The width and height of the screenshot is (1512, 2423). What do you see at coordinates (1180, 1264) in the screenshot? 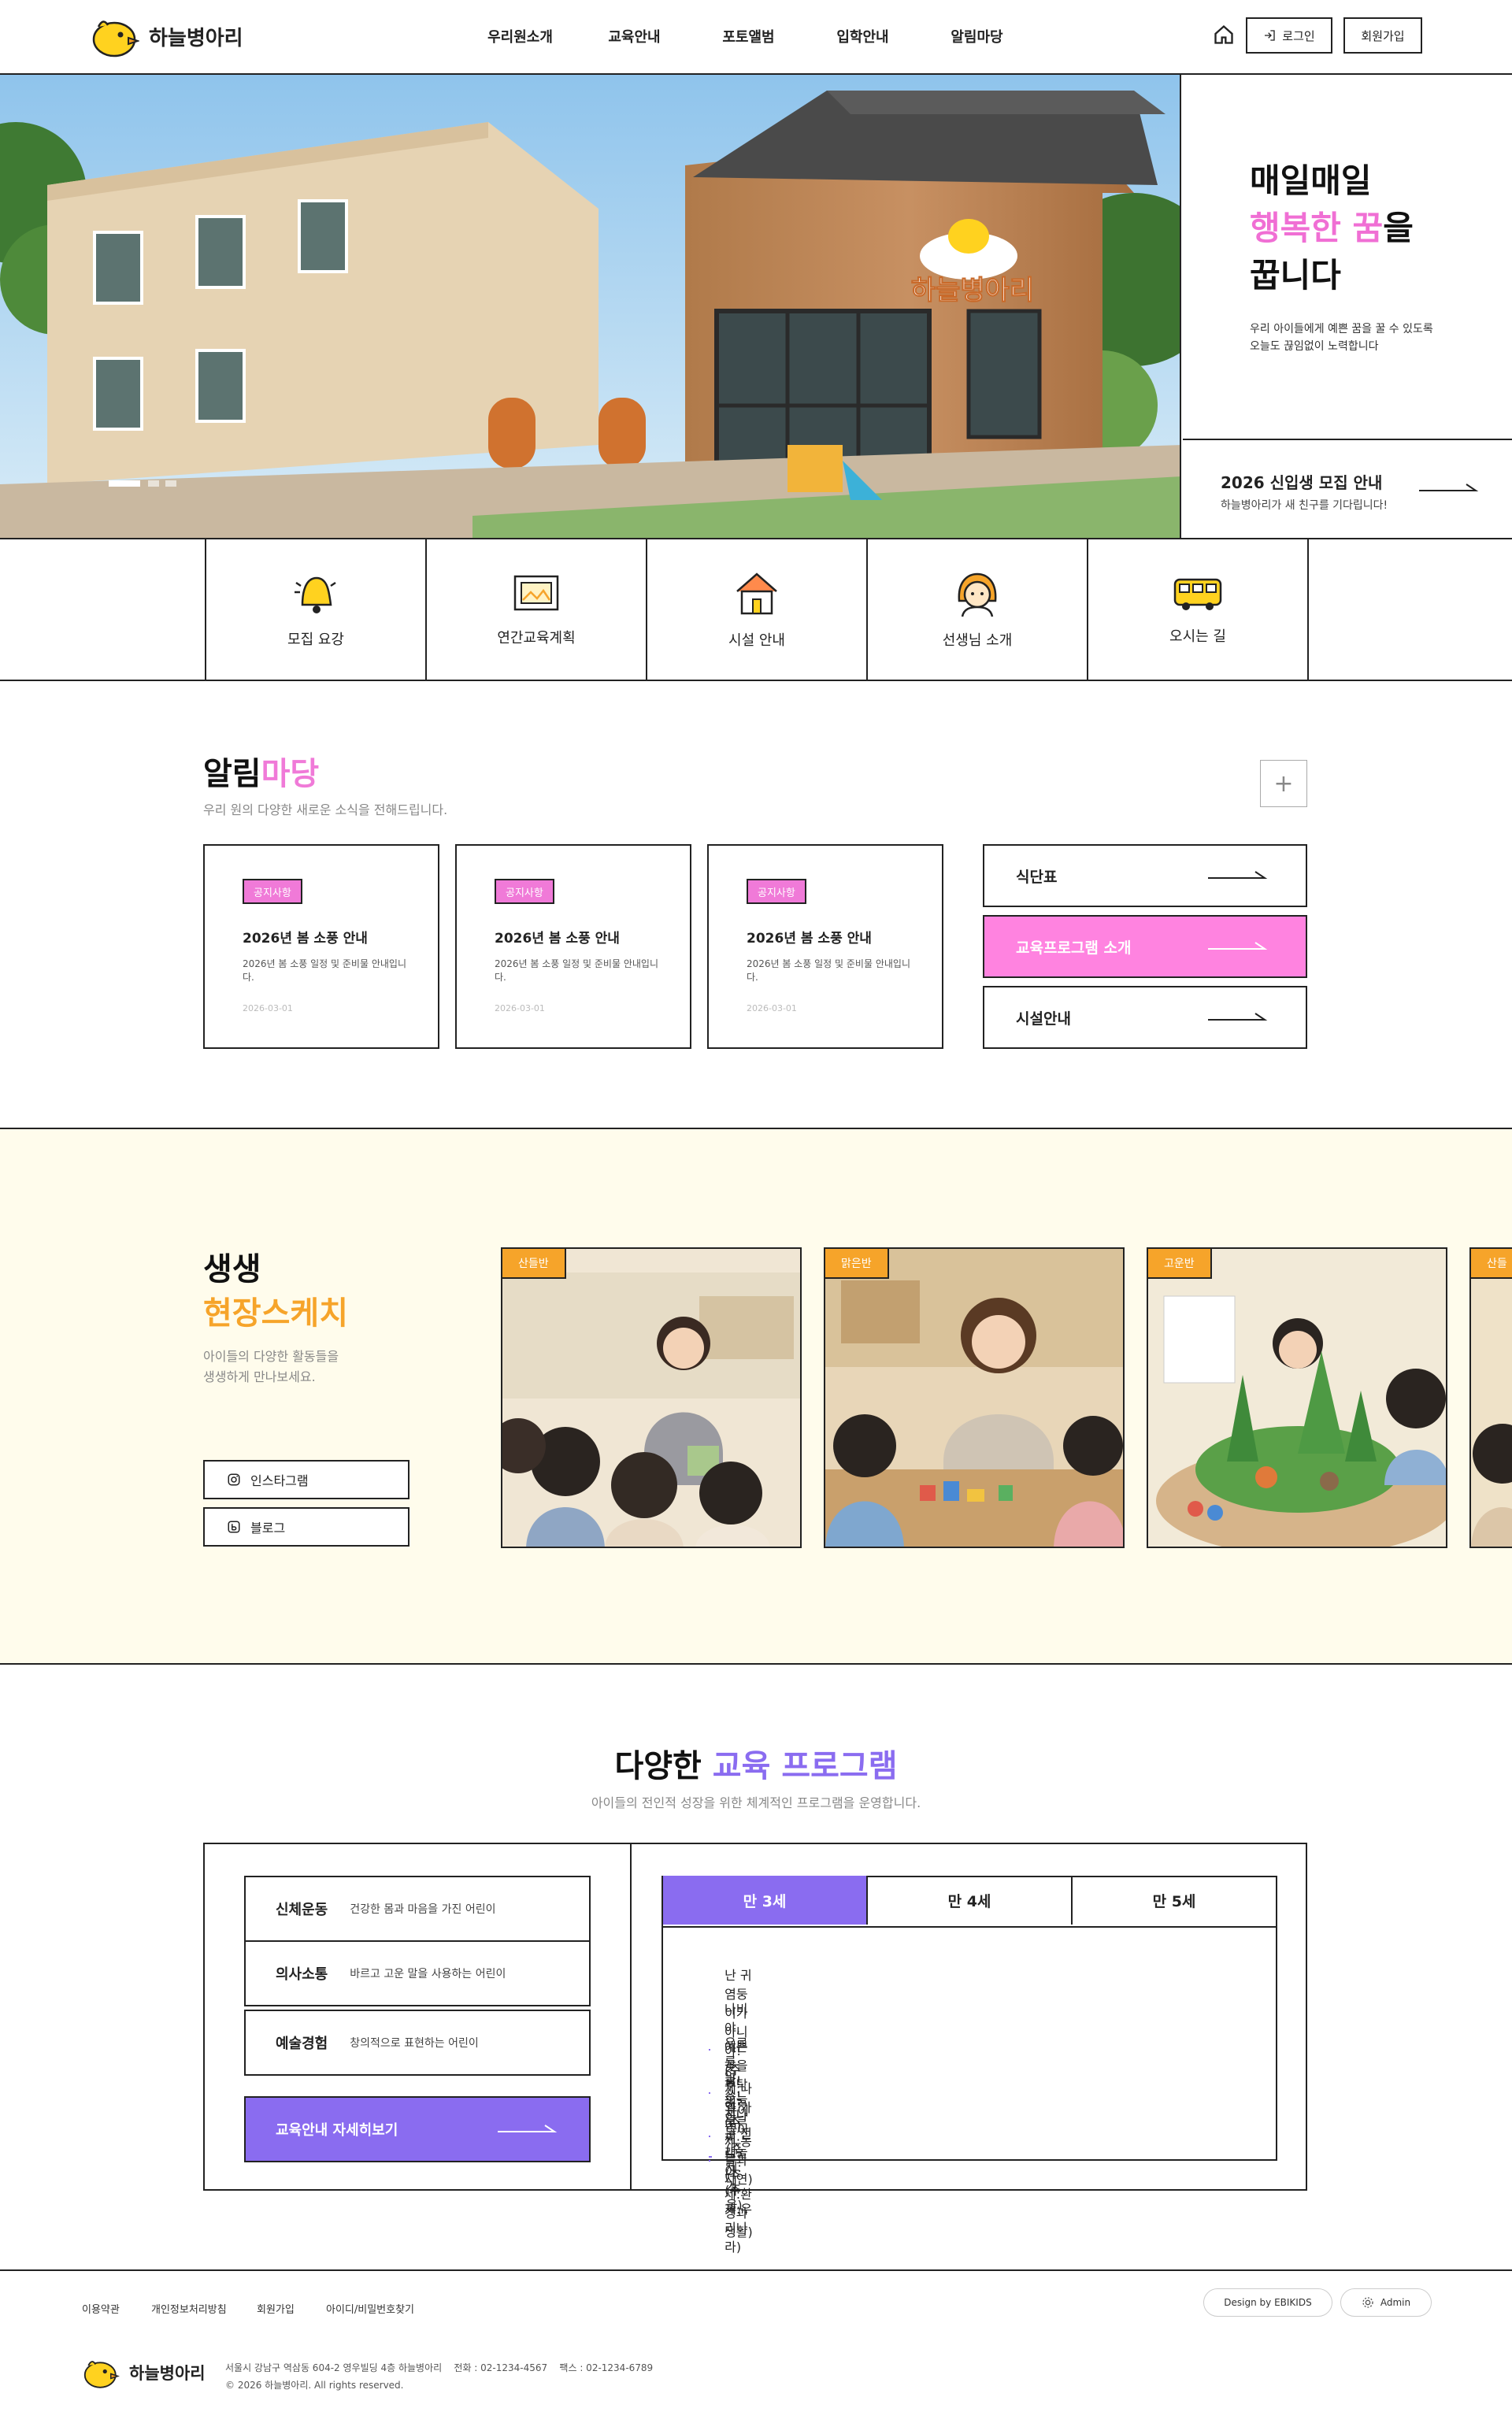
I see `photo-tag: 고운반` at bounding box center [1180, 1264].